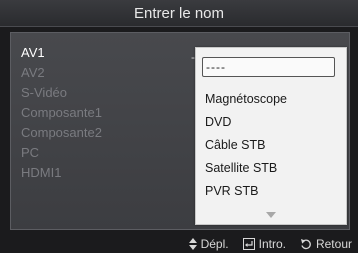 This screenshot has width=358, height=253. Describe the element at coordinates (61, 173) in the screenshot. I see `source-item-hdmi1: HDMI1` at that location.